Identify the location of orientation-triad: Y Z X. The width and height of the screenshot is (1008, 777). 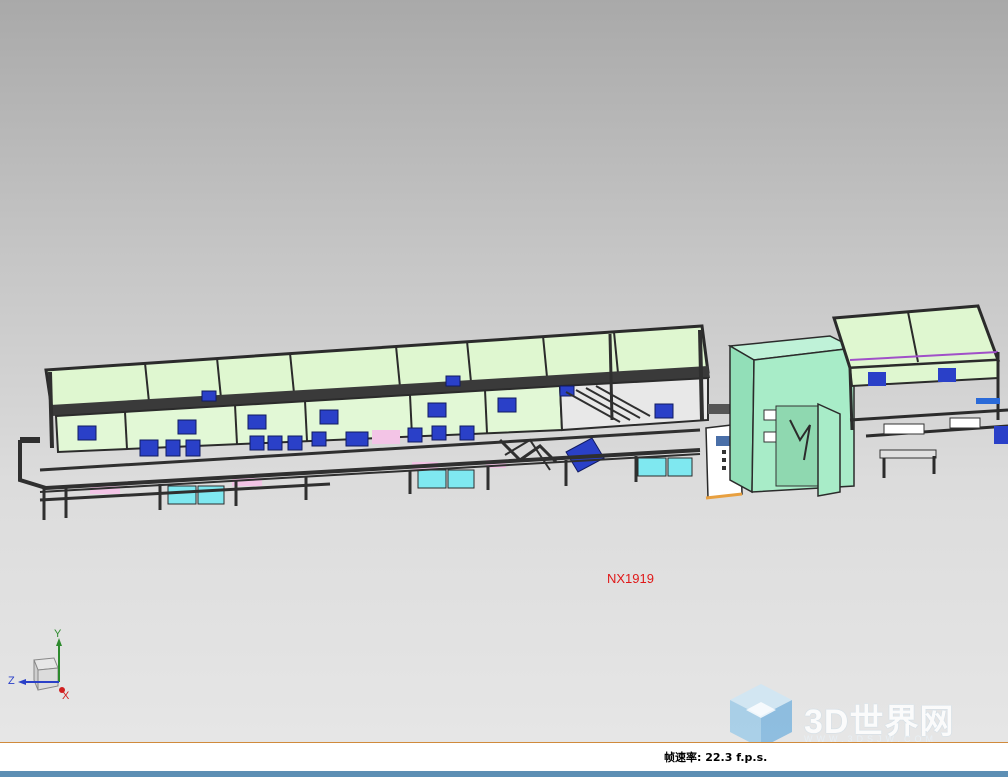
(44, 668).